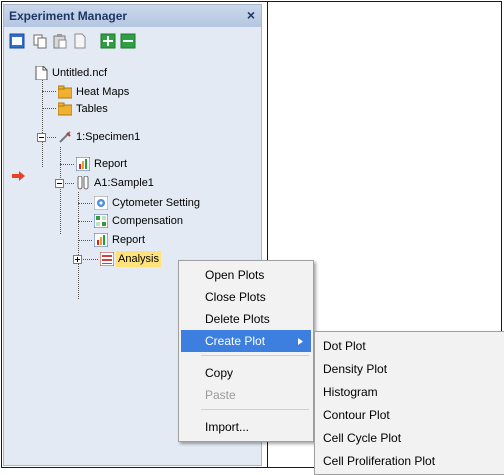 The height and width of the screenshot is (475, 504). What do you see at coordinates (108, 41) in the screenshot?
I see `add-icon` at bounding box center [108, 41].